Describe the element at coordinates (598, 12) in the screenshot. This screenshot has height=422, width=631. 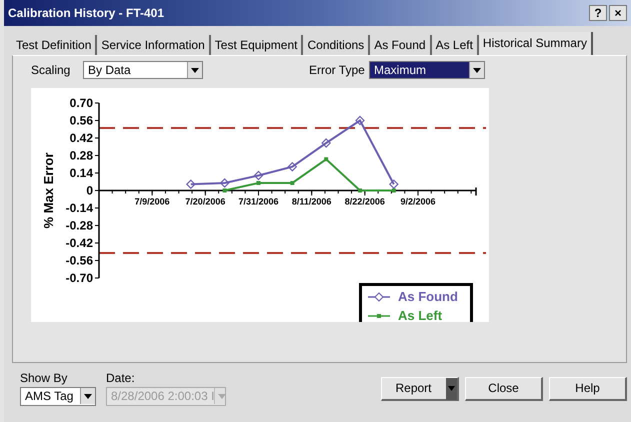
I see `title-bar-button: ?` at that location.